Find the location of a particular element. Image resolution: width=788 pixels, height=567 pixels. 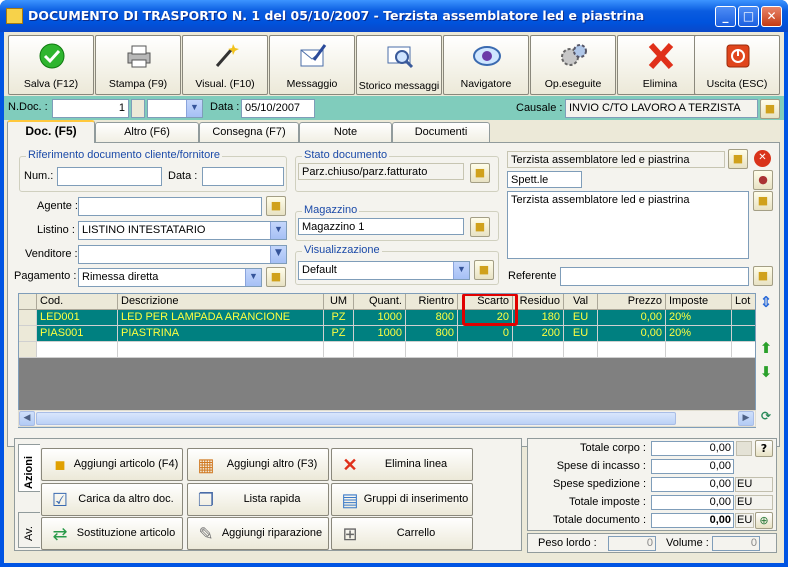

tab-av: Av. is located at coordinates (29, 530).